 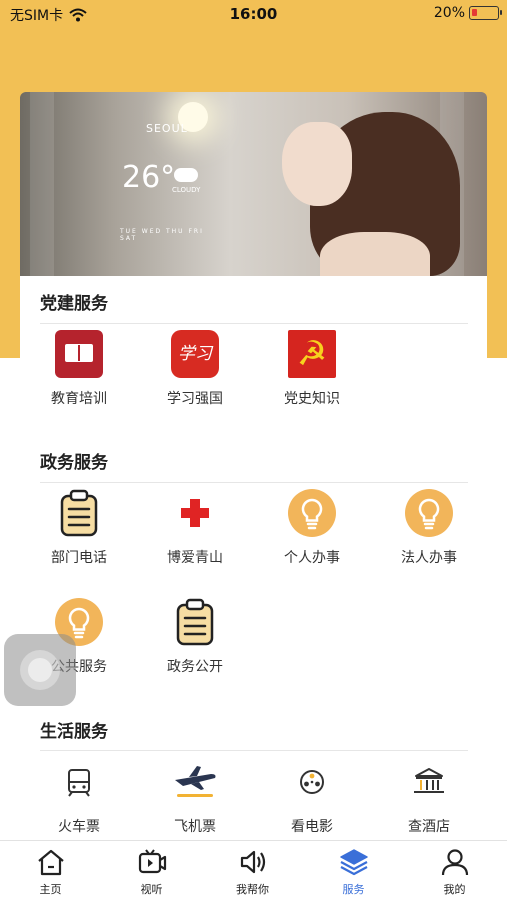 What do you see at coordinates (162, 235) in the screenshot?
I see `weather-days: TUE WED THU FRI SAT` at bounding box center [162, 235].